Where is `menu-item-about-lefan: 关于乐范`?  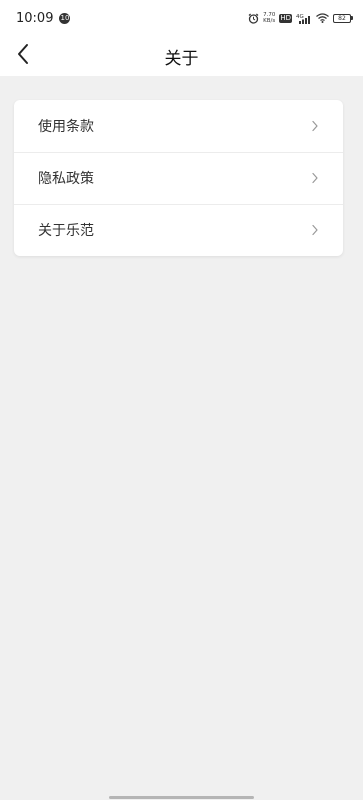
menu-item-about-lefan: 关于乐范 is located at coordinates (178, 230).